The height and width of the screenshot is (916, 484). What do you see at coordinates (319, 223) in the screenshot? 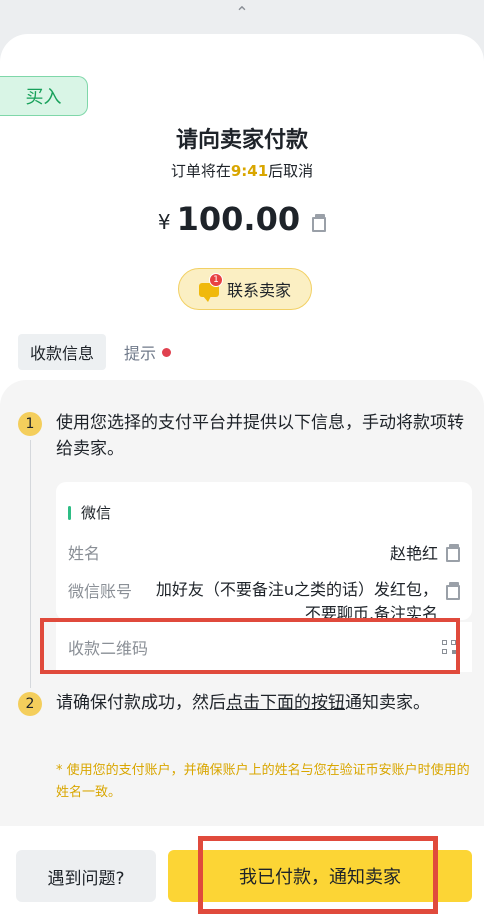
I see `copy-amount-icon` at bounding box center [319, 223].